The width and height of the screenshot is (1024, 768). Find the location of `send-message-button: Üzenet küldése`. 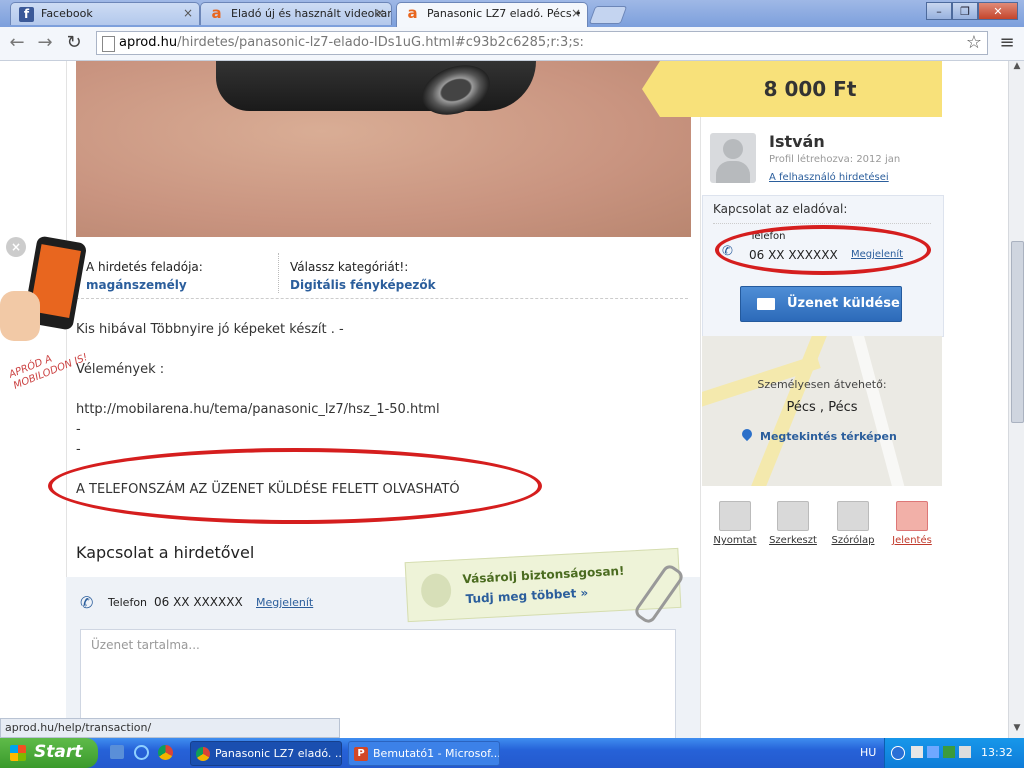

send-message-button: Üzenet küldése is located at coordinates (821, 304).